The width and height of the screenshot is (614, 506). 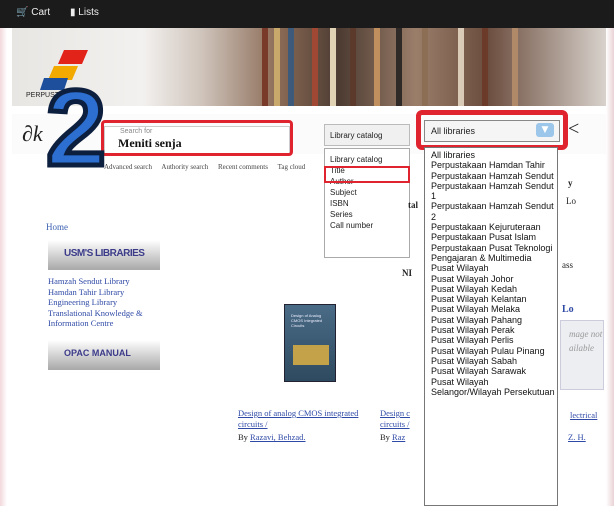 What do you see at coordinates (491, 279) in the screenshot?
I see `library-option: Pusat Wilayah Johor` at bounding box center [491, 279].